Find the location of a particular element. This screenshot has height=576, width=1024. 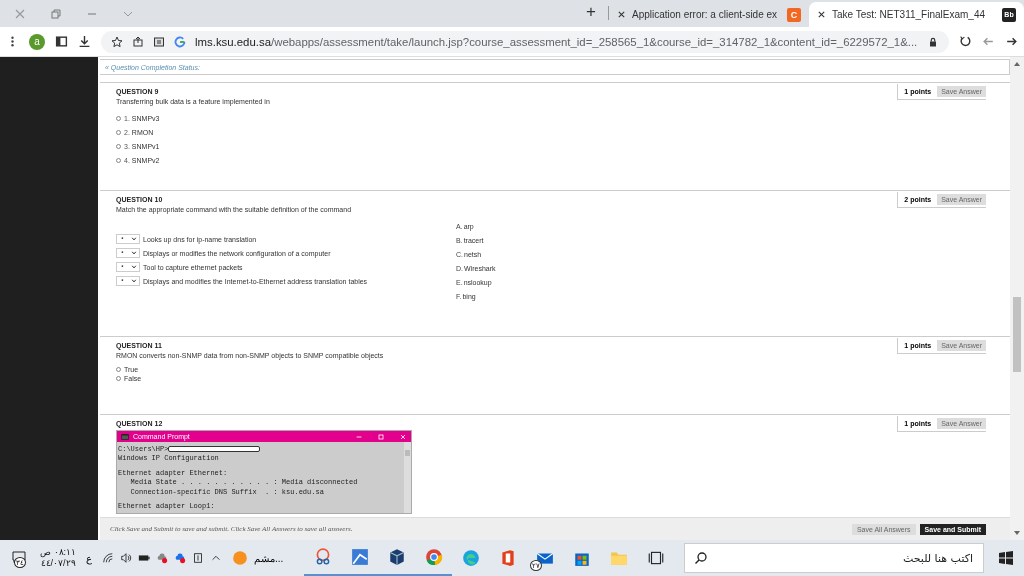

clock: ٠٨:١١ ص ٤٤/٠٧/٢٩ is located at coordinates (58, 558).